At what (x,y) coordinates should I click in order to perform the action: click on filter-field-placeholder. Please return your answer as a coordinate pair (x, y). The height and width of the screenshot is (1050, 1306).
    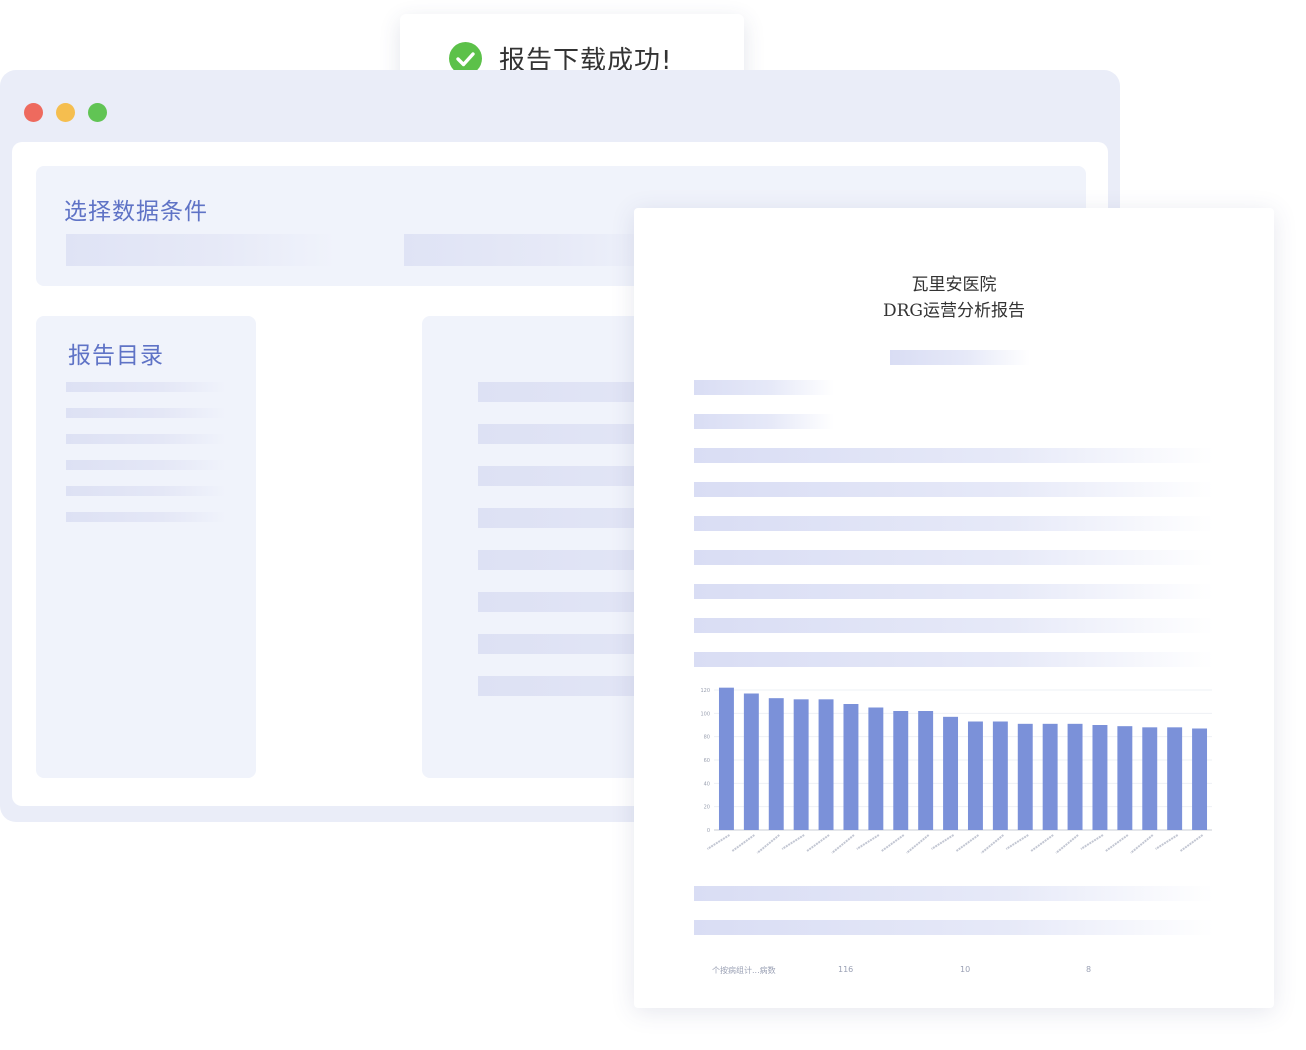
    Looking at the image, I should click on (201, 250).